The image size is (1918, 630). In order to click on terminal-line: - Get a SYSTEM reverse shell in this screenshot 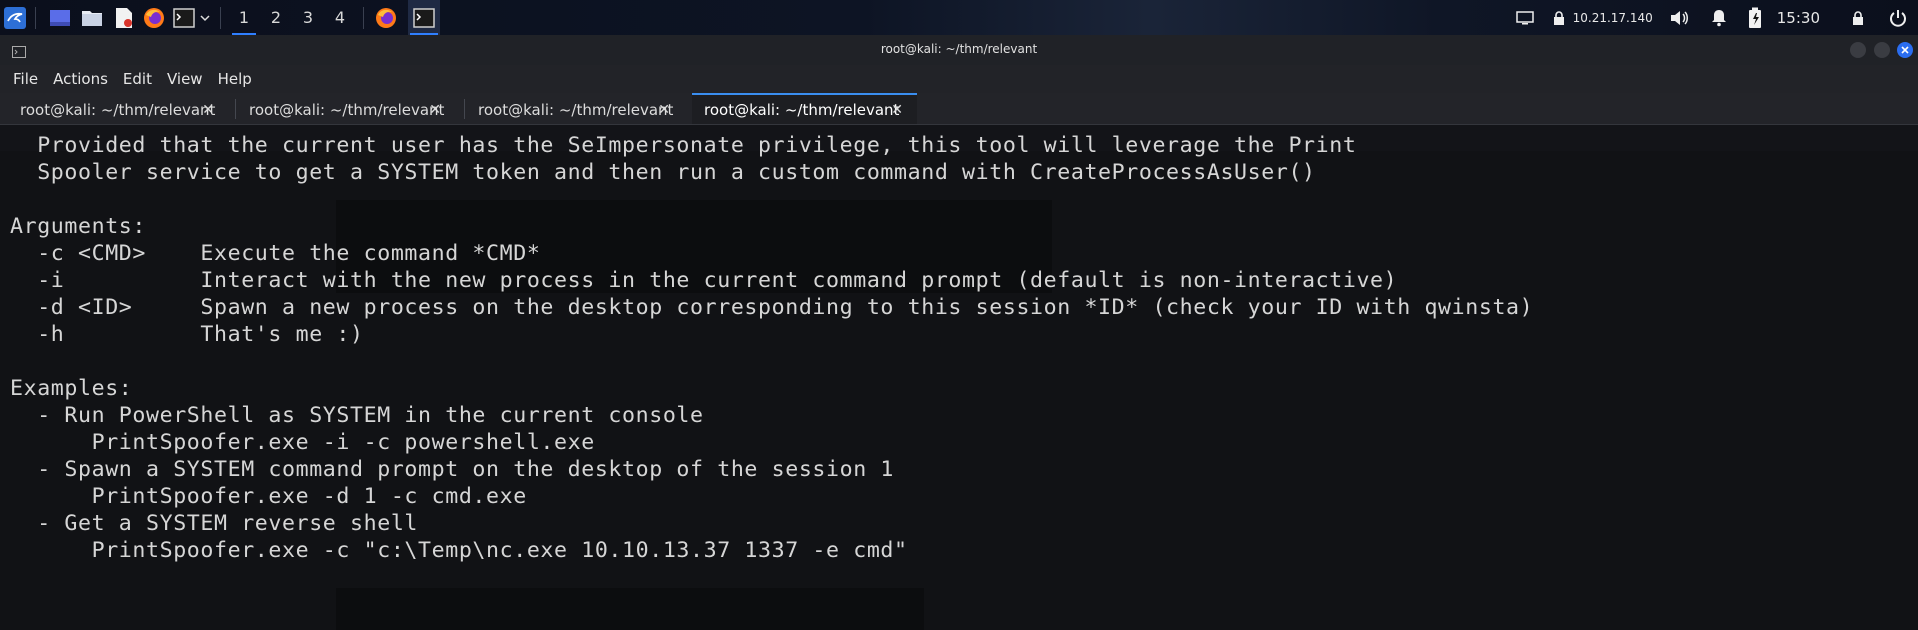, I will do `click(214, 523)`.